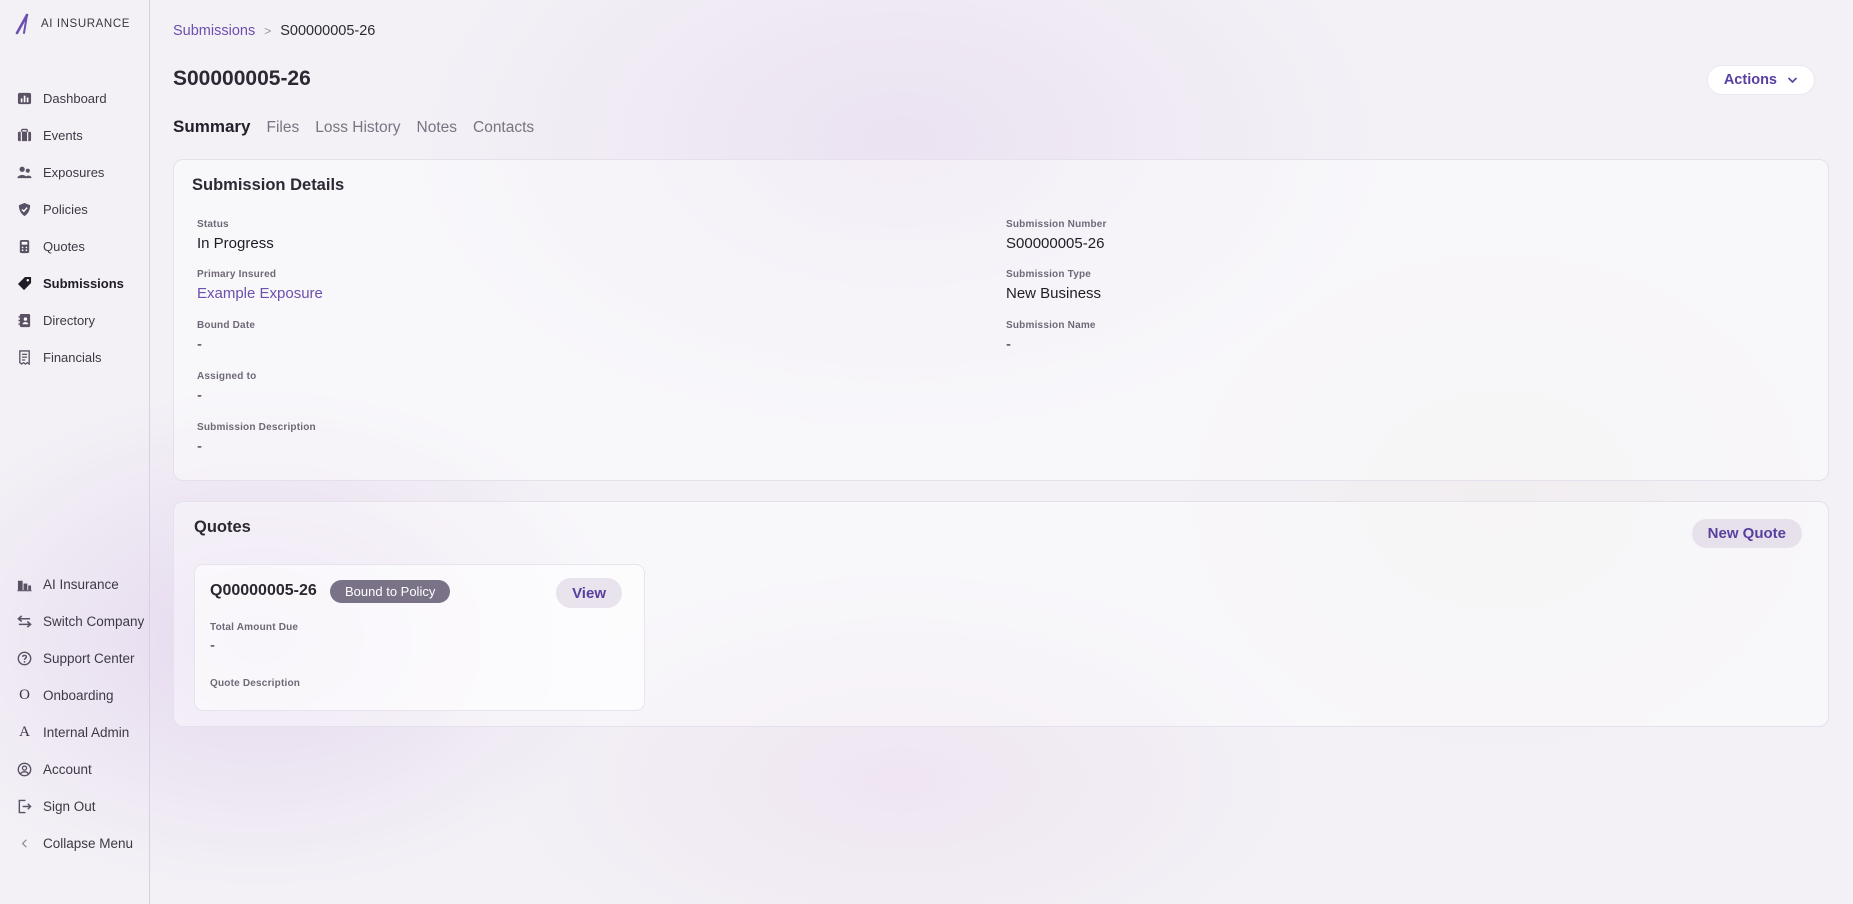 The width and height of the screenshot is (1853, 904). I want to click on sidebar-item-label: Events, so click(63, 135).